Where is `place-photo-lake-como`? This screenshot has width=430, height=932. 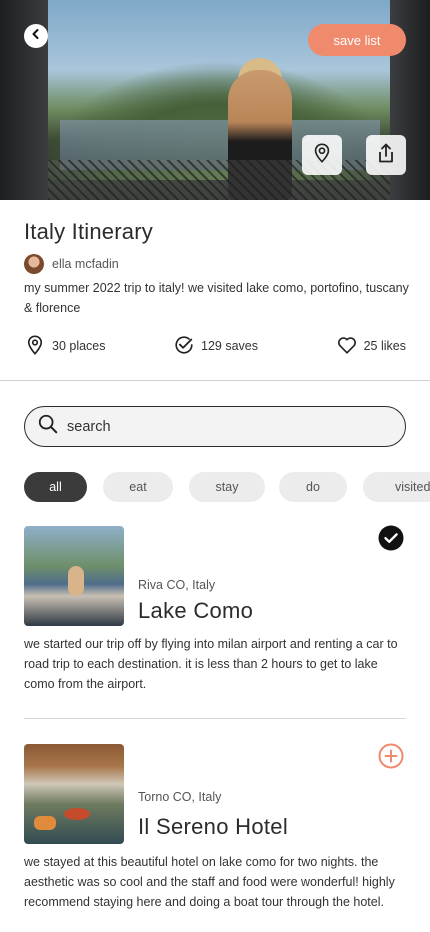 place-photo-lake-como is located at coordinates (74, 576).